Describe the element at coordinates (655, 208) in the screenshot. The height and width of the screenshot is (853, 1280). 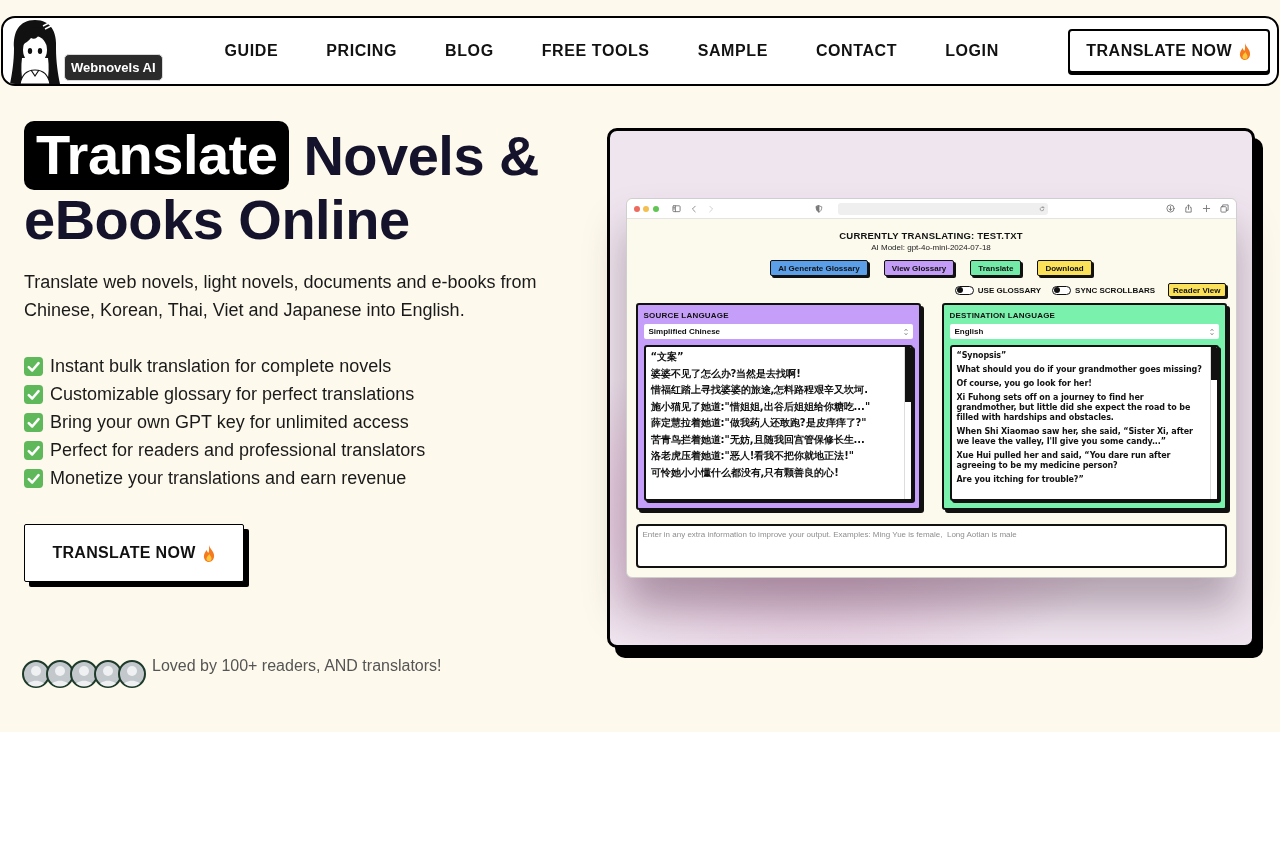
I see `maximize-icon` at that location.